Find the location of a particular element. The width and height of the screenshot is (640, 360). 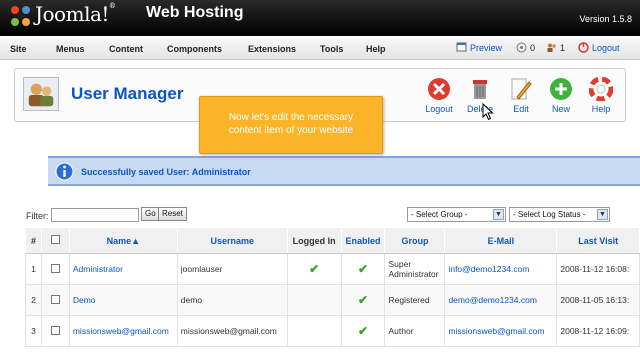

email-link: demo@demo1234.com is located at coordinates (492, 300).